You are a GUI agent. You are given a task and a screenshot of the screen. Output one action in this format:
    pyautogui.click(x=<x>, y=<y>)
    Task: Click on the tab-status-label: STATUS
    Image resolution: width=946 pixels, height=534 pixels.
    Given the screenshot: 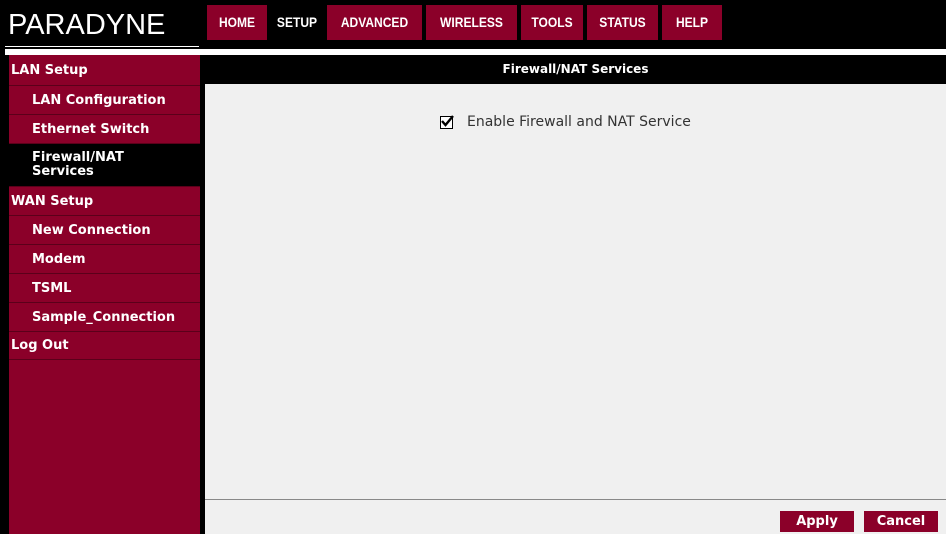 What is the action you would take?
    pyautogui.click(x=622, y=22)
    